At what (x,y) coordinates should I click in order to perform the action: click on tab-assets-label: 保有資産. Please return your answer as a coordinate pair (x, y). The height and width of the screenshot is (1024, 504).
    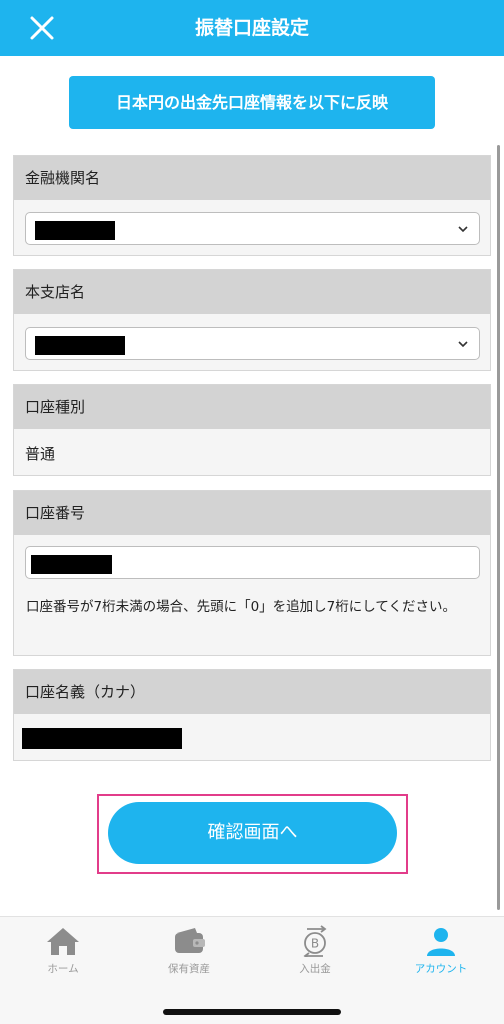
    Looking at the image, I should click on (189, 969).